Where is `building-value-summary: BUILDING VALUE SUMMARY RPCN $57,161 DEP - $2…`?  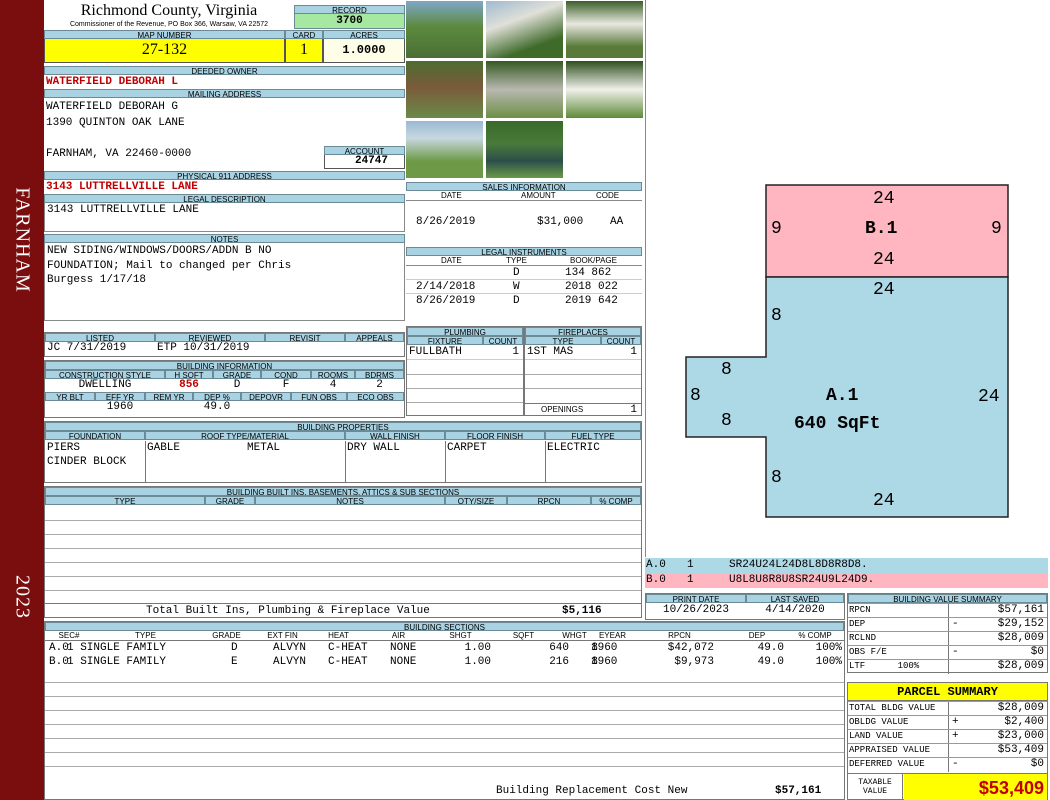
building-value-summary: BUILDING VALUE SUMMARY RPCN $57,161 DEP - $2… is located at coordinates (947, 633).